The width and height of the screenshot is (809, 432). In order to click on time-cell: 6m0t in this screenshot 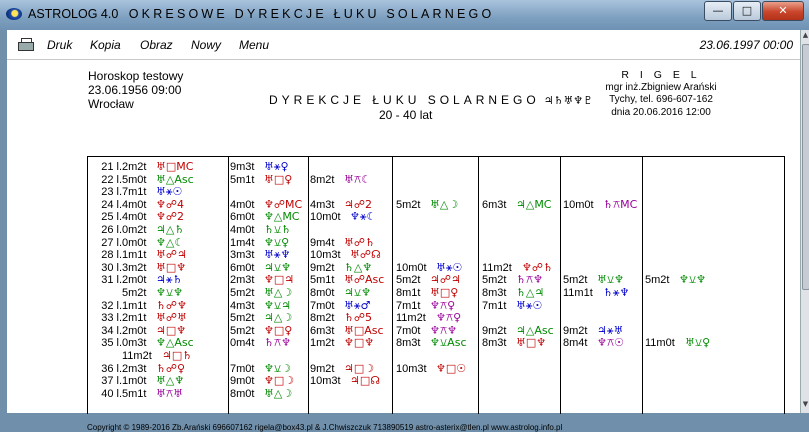, I will do `click(242, 217)`.